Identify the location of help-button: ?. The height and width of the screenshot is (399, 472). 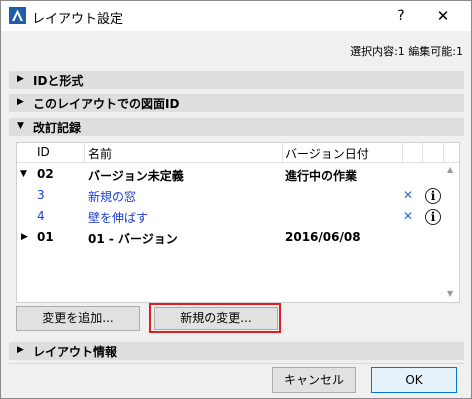
(401, 16).